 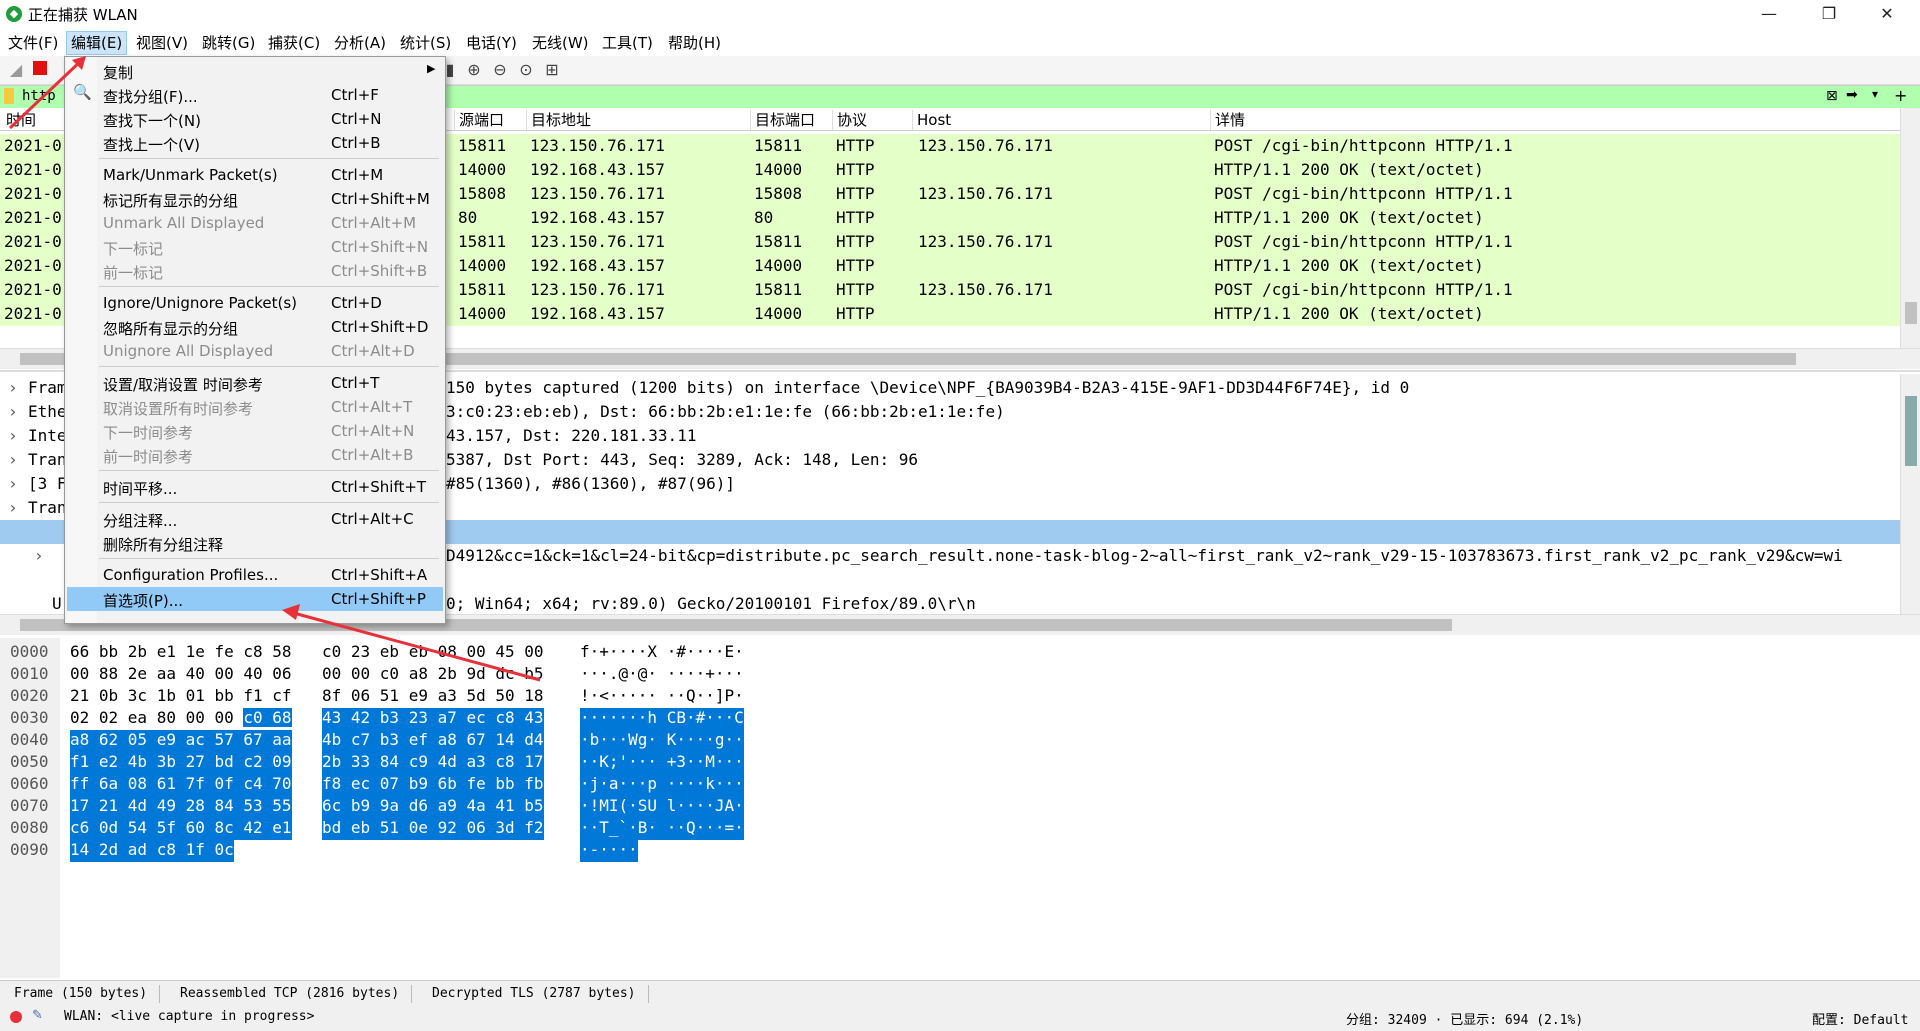 What do you see at coordinates (40, 70) in the screenshot?
I see `stop-capture-icon` at bounding box center [40, 70].